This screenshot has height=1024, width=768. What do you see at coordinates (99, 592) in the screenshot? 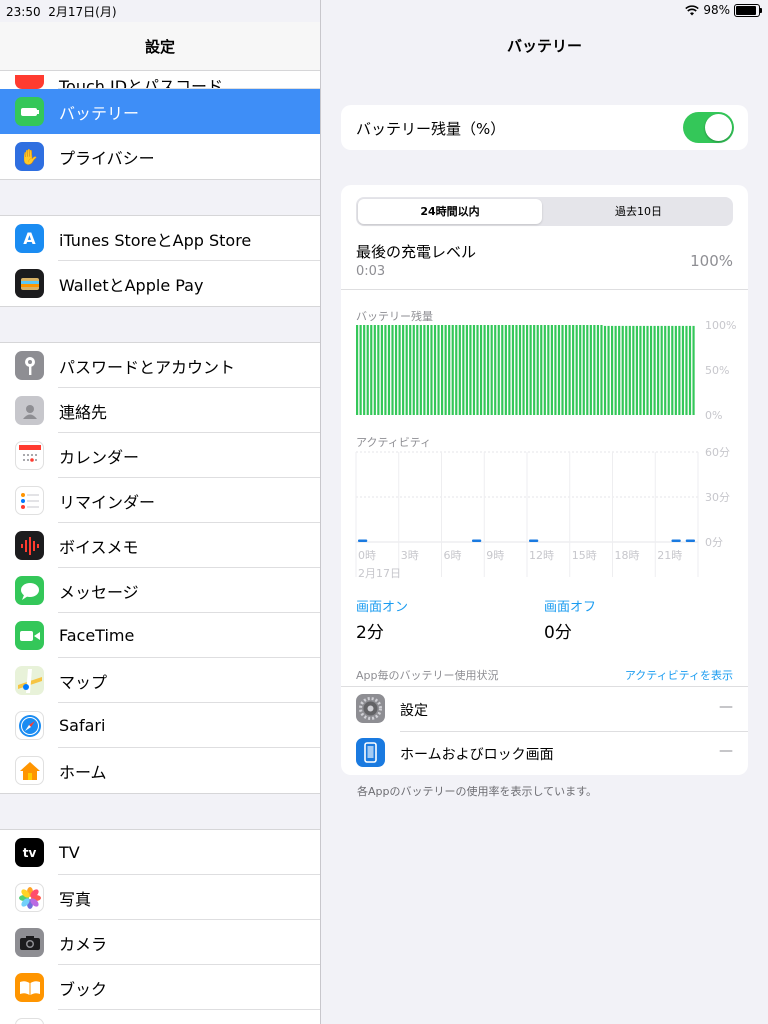
I see `sidebar-item-label: メッセージ` at bounding box center [99, 592].